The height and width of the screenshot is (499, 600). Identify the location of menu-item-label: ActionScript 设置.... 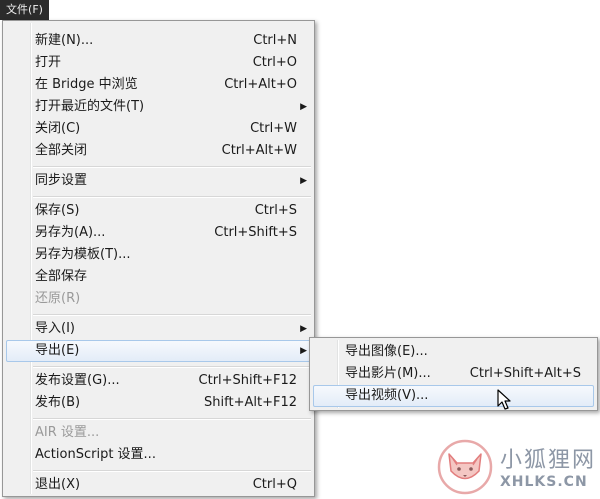
(95, 454).